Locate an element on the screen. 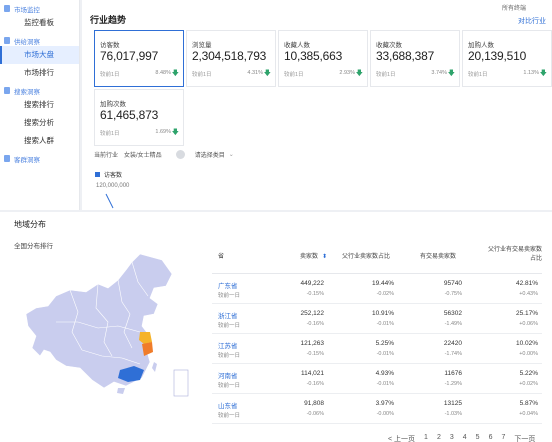 The width and height of the screenshot is (552, 442). page-number: 2 is located at coordinates (439, 438).